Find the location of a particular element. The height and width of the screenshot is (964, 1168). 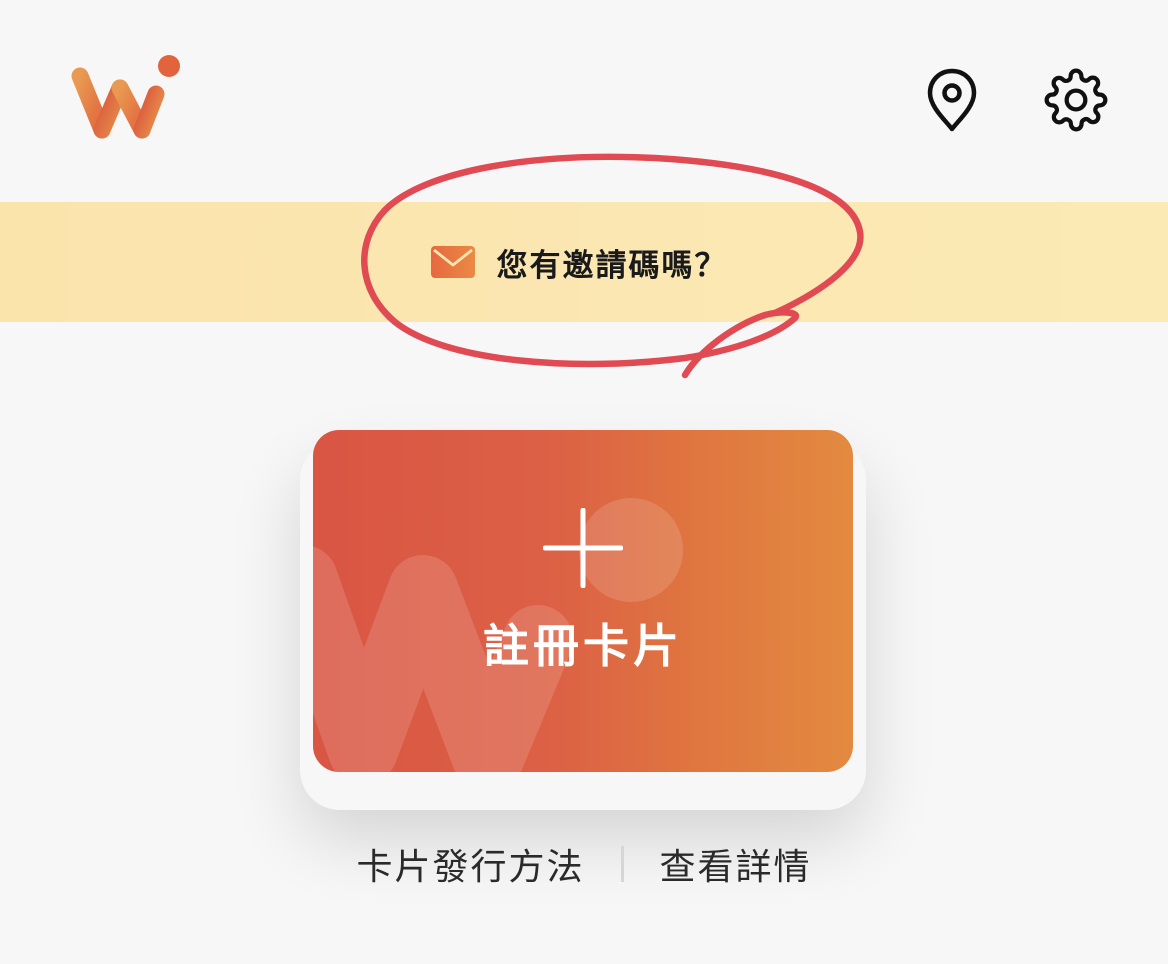

invite-banner-text: 您有邀請碼嗎？ is located at coordinates (612, 265).